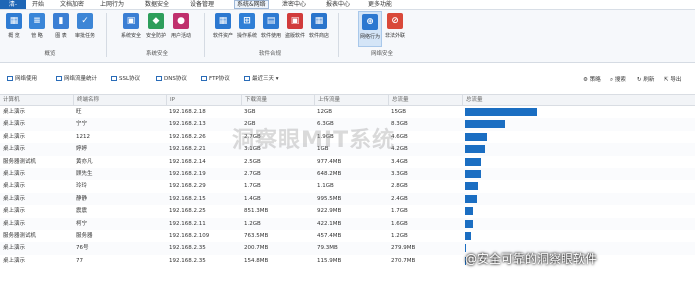  I want to click on pirated-software-button: ▣ 盗版软件, so click(295, 28).